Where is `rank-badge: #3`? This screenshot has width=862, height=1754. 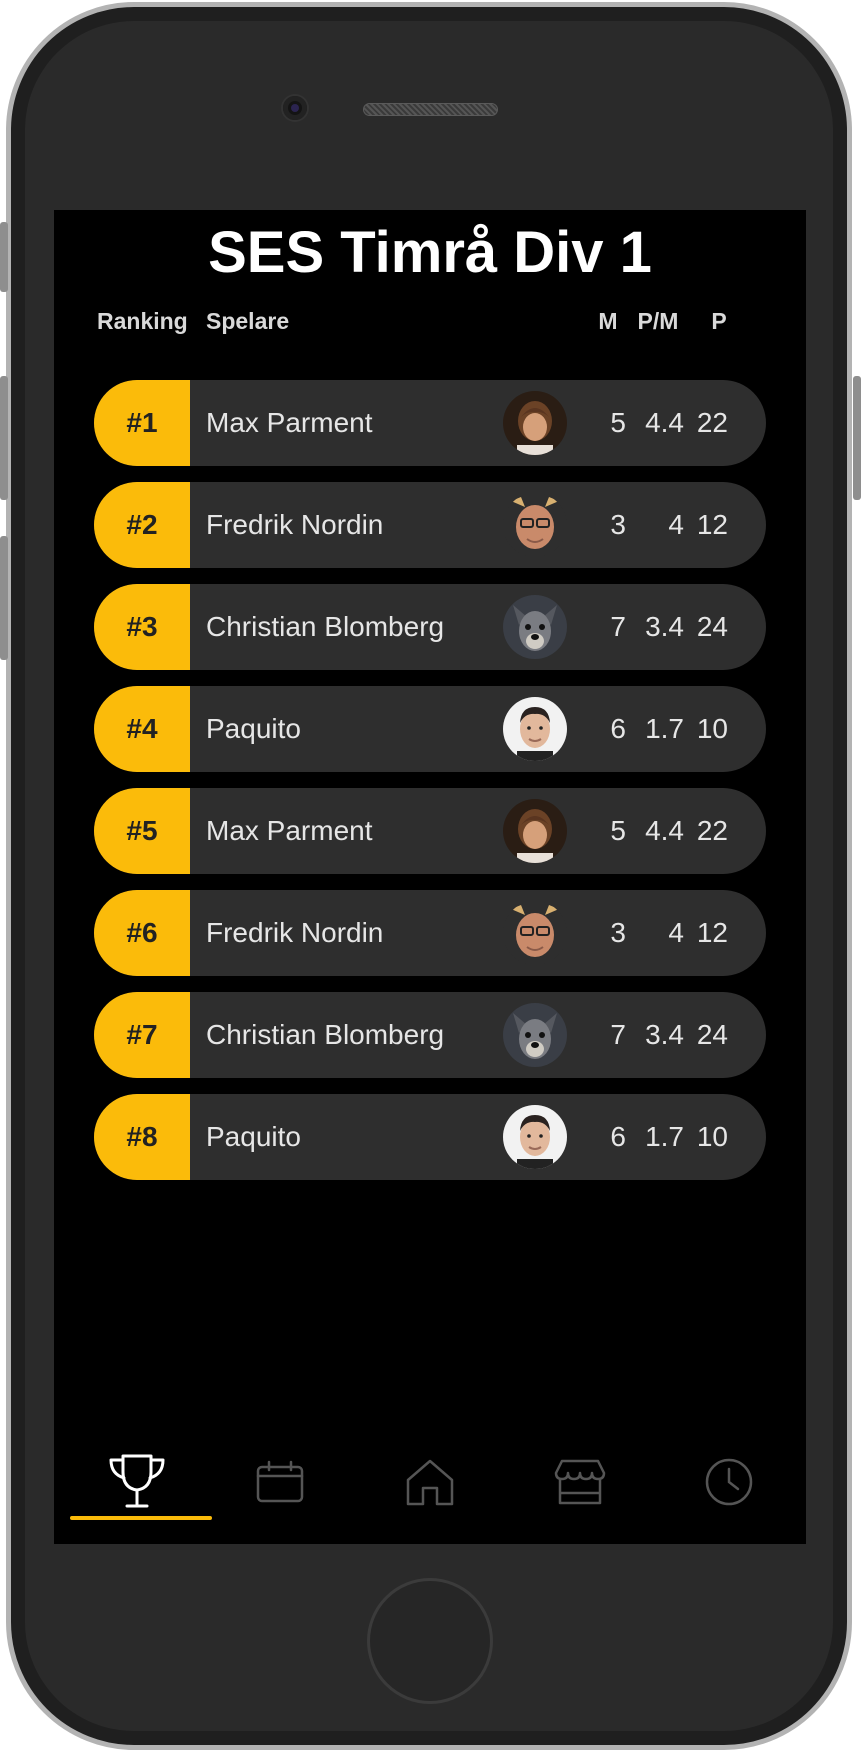
rank-badge: #3 is located at coordinates (142, 627).